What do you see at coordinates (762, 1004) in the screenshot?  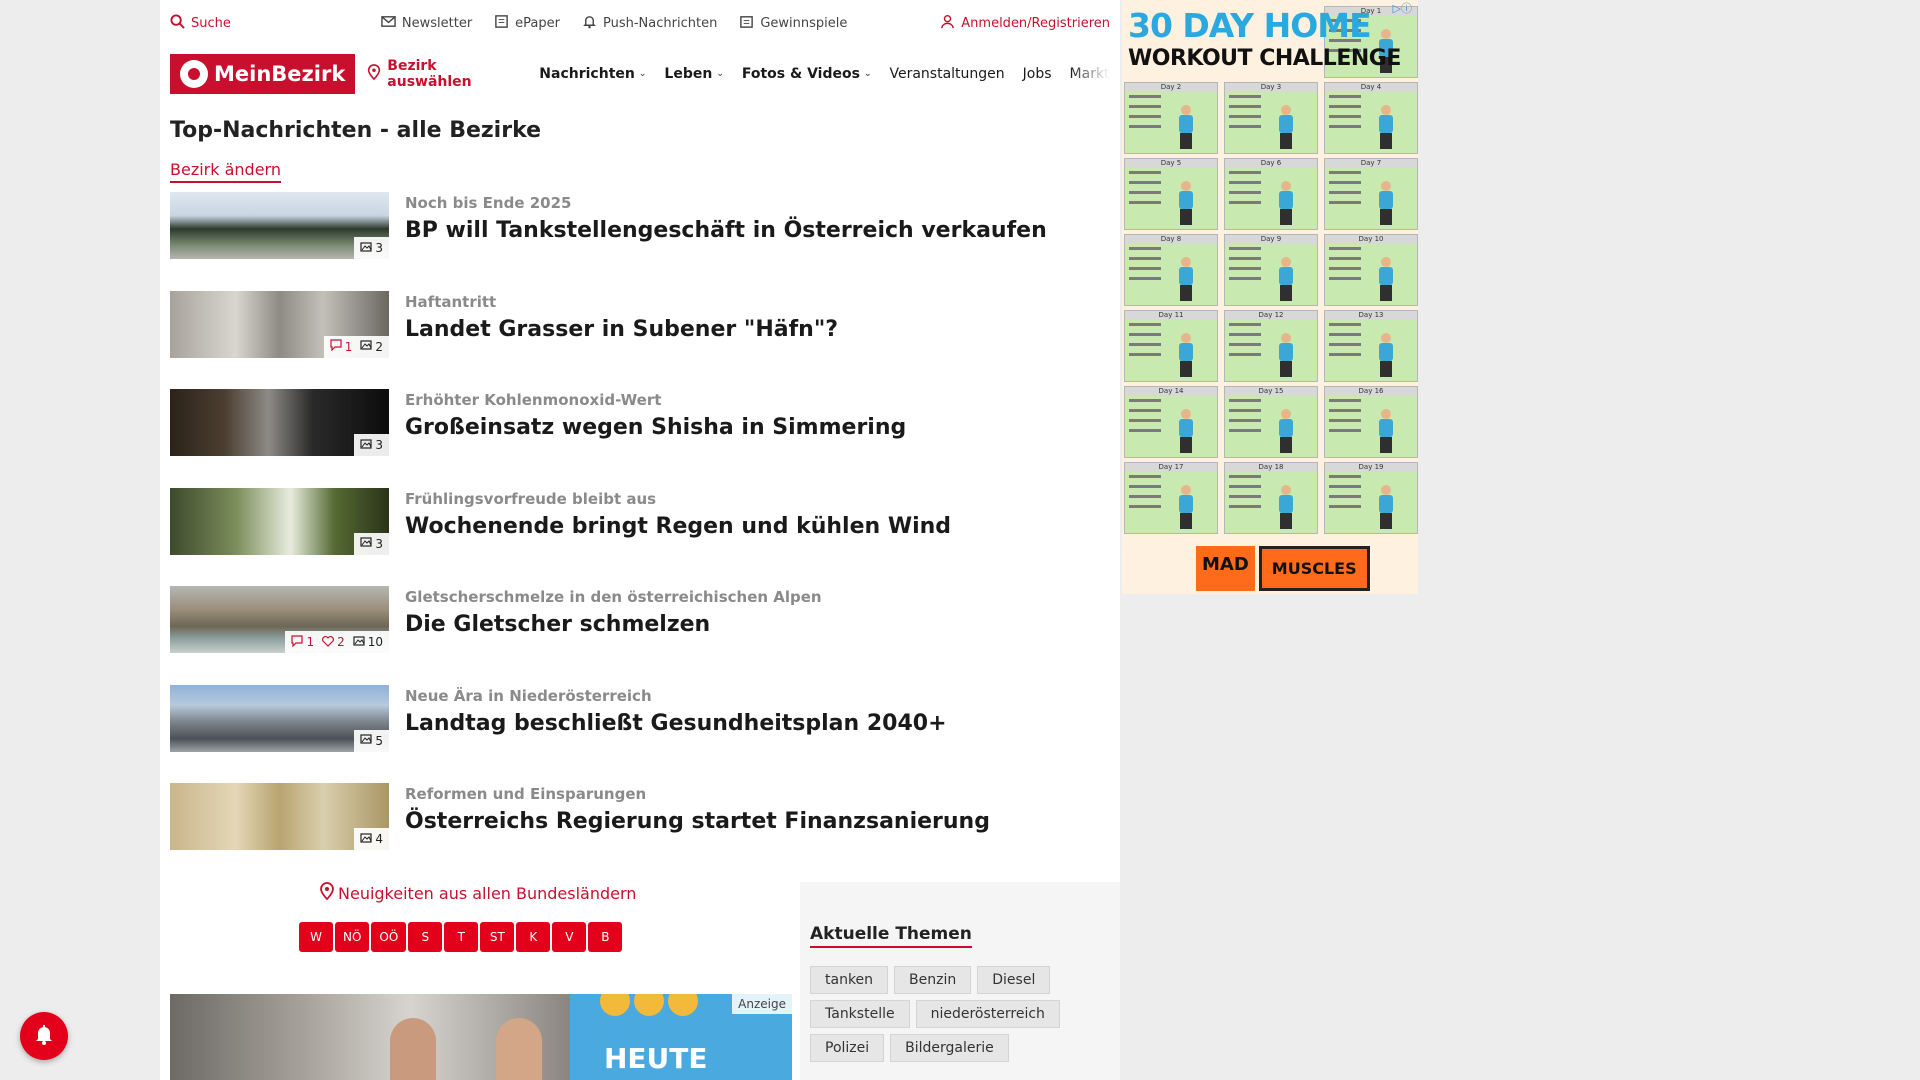 I see `ad-label: Anzeige` at bounding box center [762, 1004].